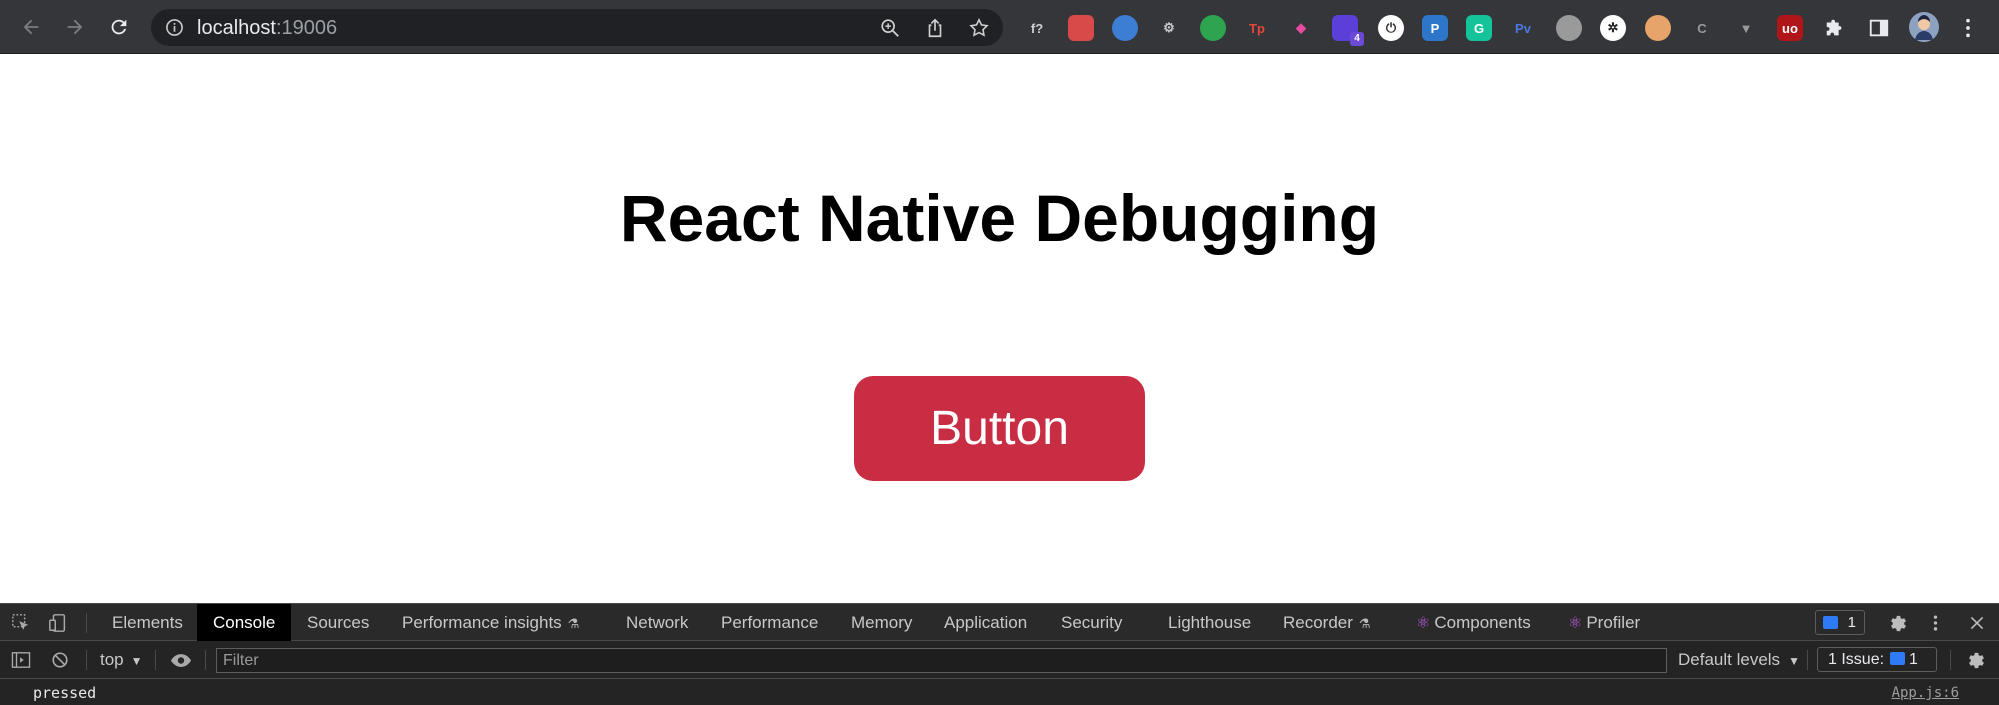 The width and height of the screenshot is (1999, 705). What do you see at coordinates (1835, 28) in the screenshot?
I see `extensions-puzzle-icon` at bounding box center [1835, 28].